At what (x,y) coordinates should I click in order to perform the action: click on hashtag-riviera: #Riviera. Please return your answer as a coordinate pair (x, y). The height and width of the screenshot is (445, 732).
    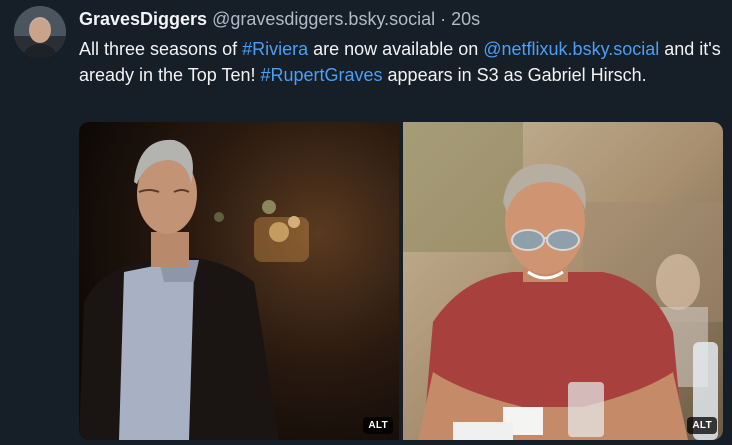
    Looking at the image, I should click on (275, 49).